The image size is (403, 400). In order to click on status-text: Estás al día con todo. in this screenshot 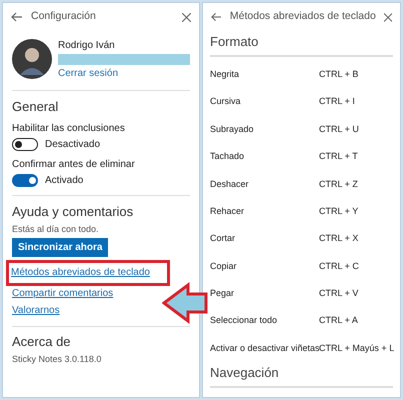, I will do `click(56, 229)`.